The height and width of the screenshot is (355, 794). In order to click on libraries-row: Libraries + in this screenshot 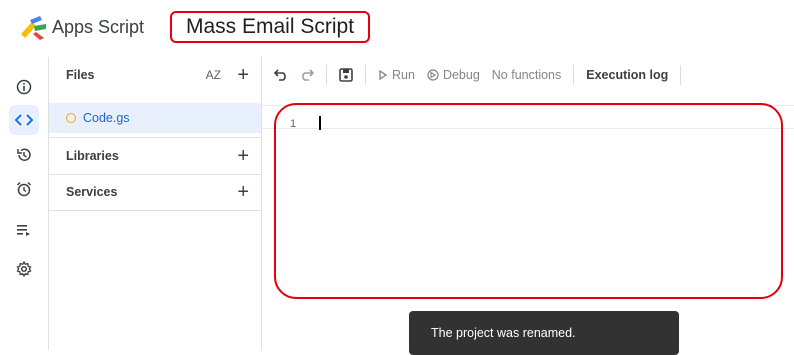, I will do `click(155, 156)`.